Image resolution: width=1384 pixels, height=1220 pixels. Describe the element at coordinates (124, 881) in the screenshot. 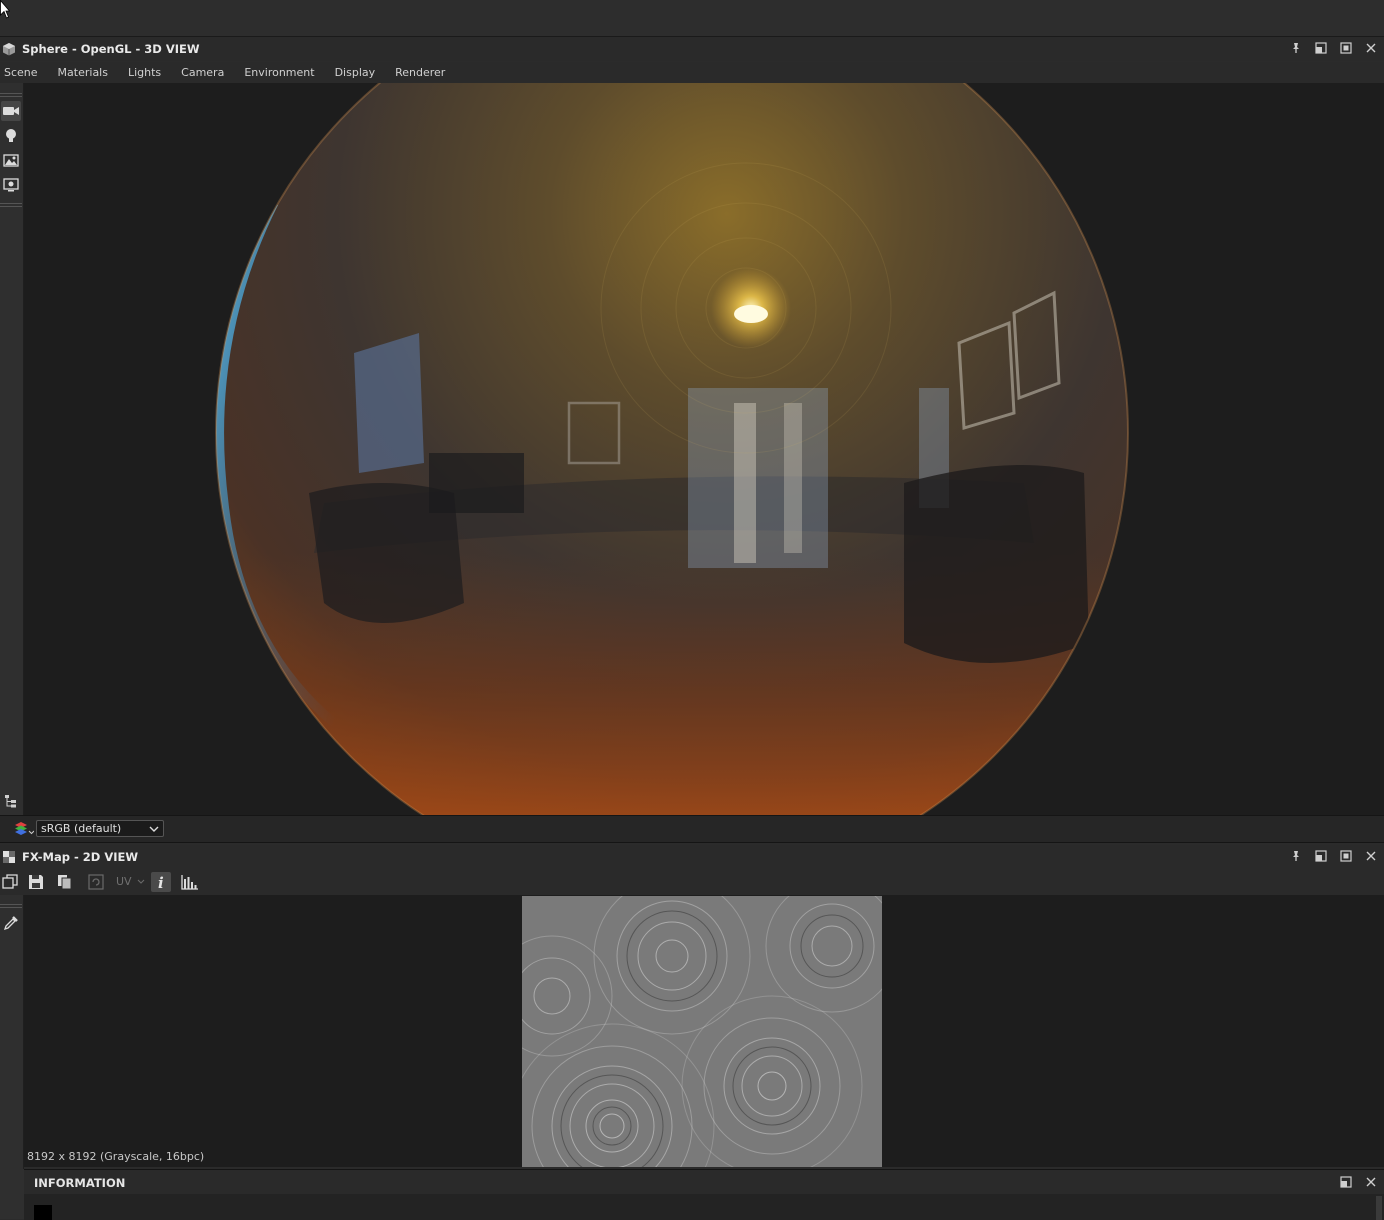

I see `uv-toggle: UV` at that location.